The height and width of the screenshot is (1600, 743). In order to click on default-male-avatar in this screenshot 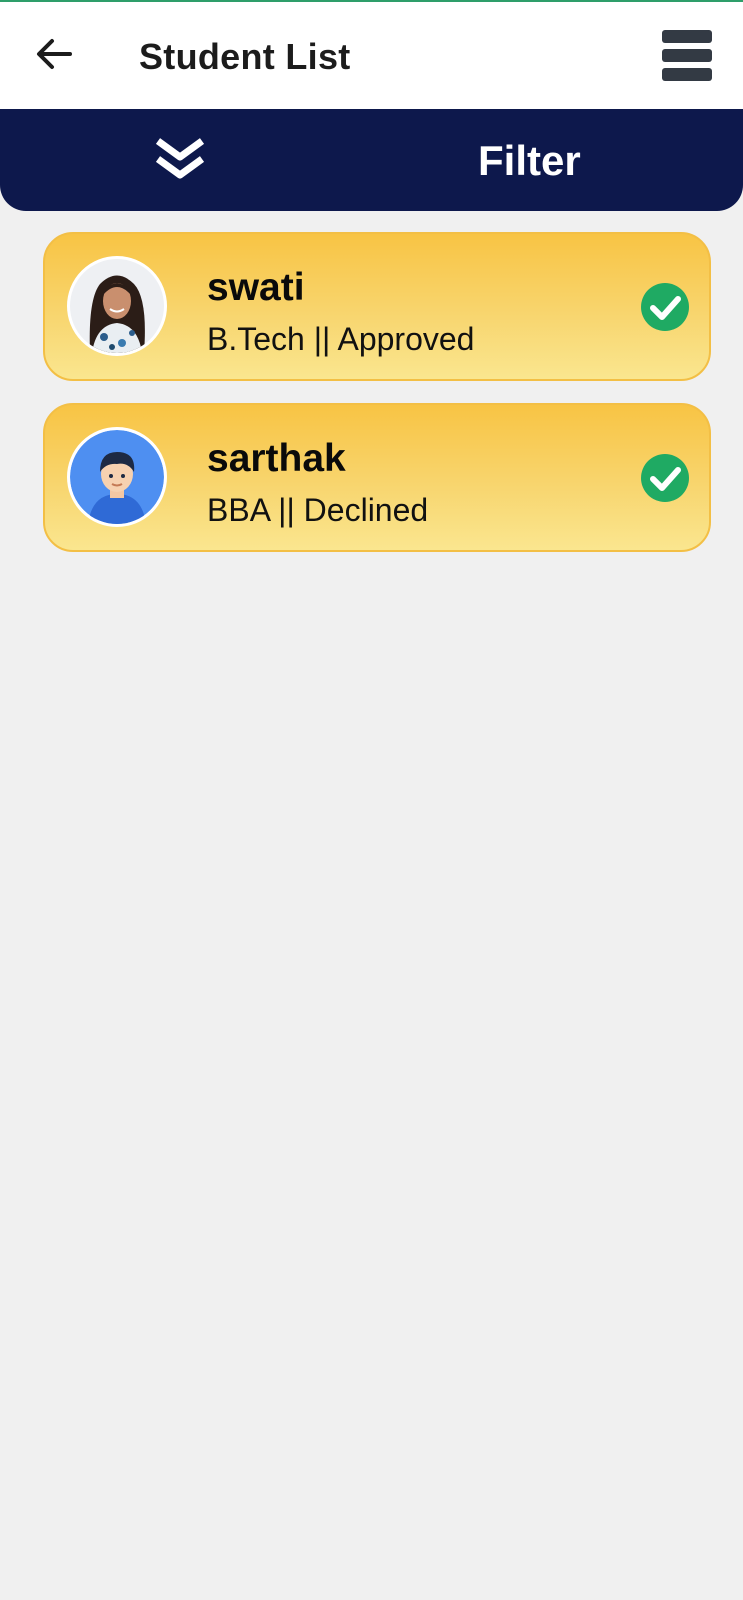, I will do `click(117, 477)`.